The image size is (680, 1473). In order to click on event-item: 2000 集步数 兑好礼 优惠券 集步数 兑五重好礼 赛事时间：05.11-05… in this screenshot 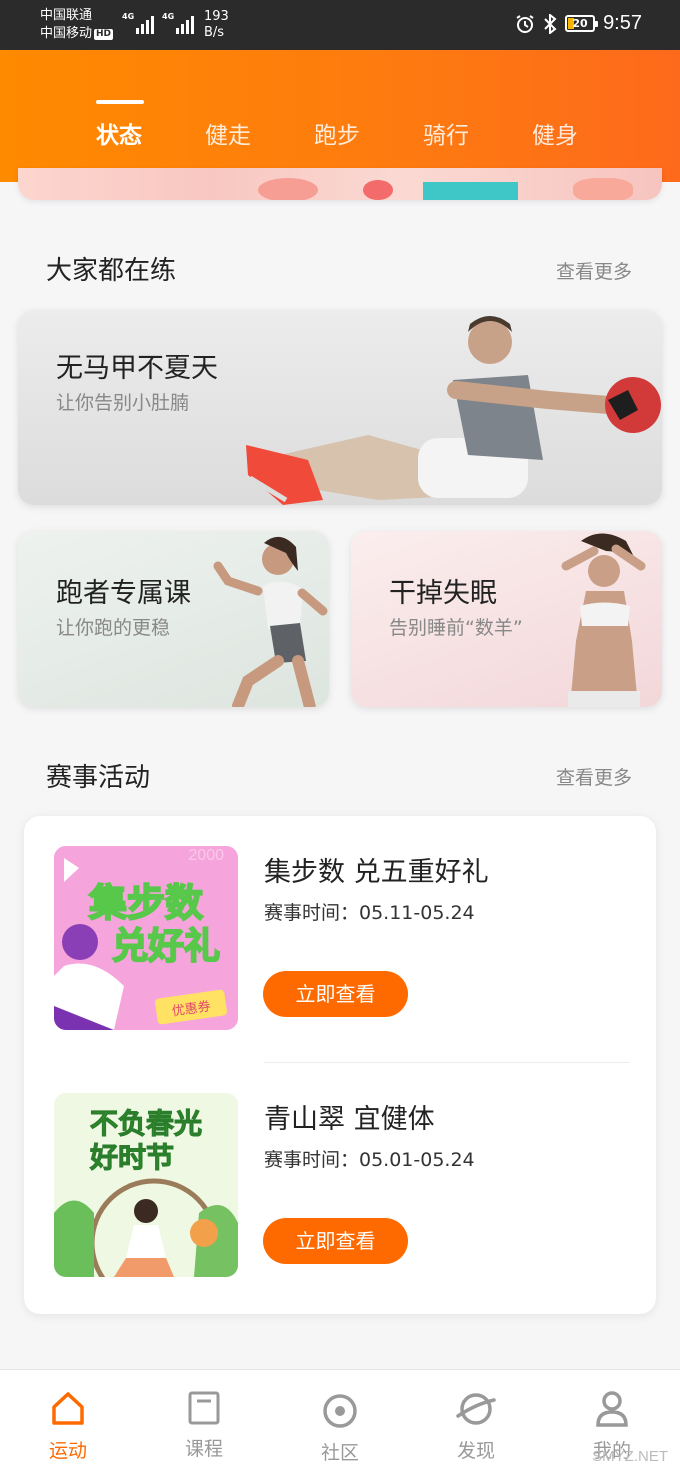, I will do `click(340, 946)`.